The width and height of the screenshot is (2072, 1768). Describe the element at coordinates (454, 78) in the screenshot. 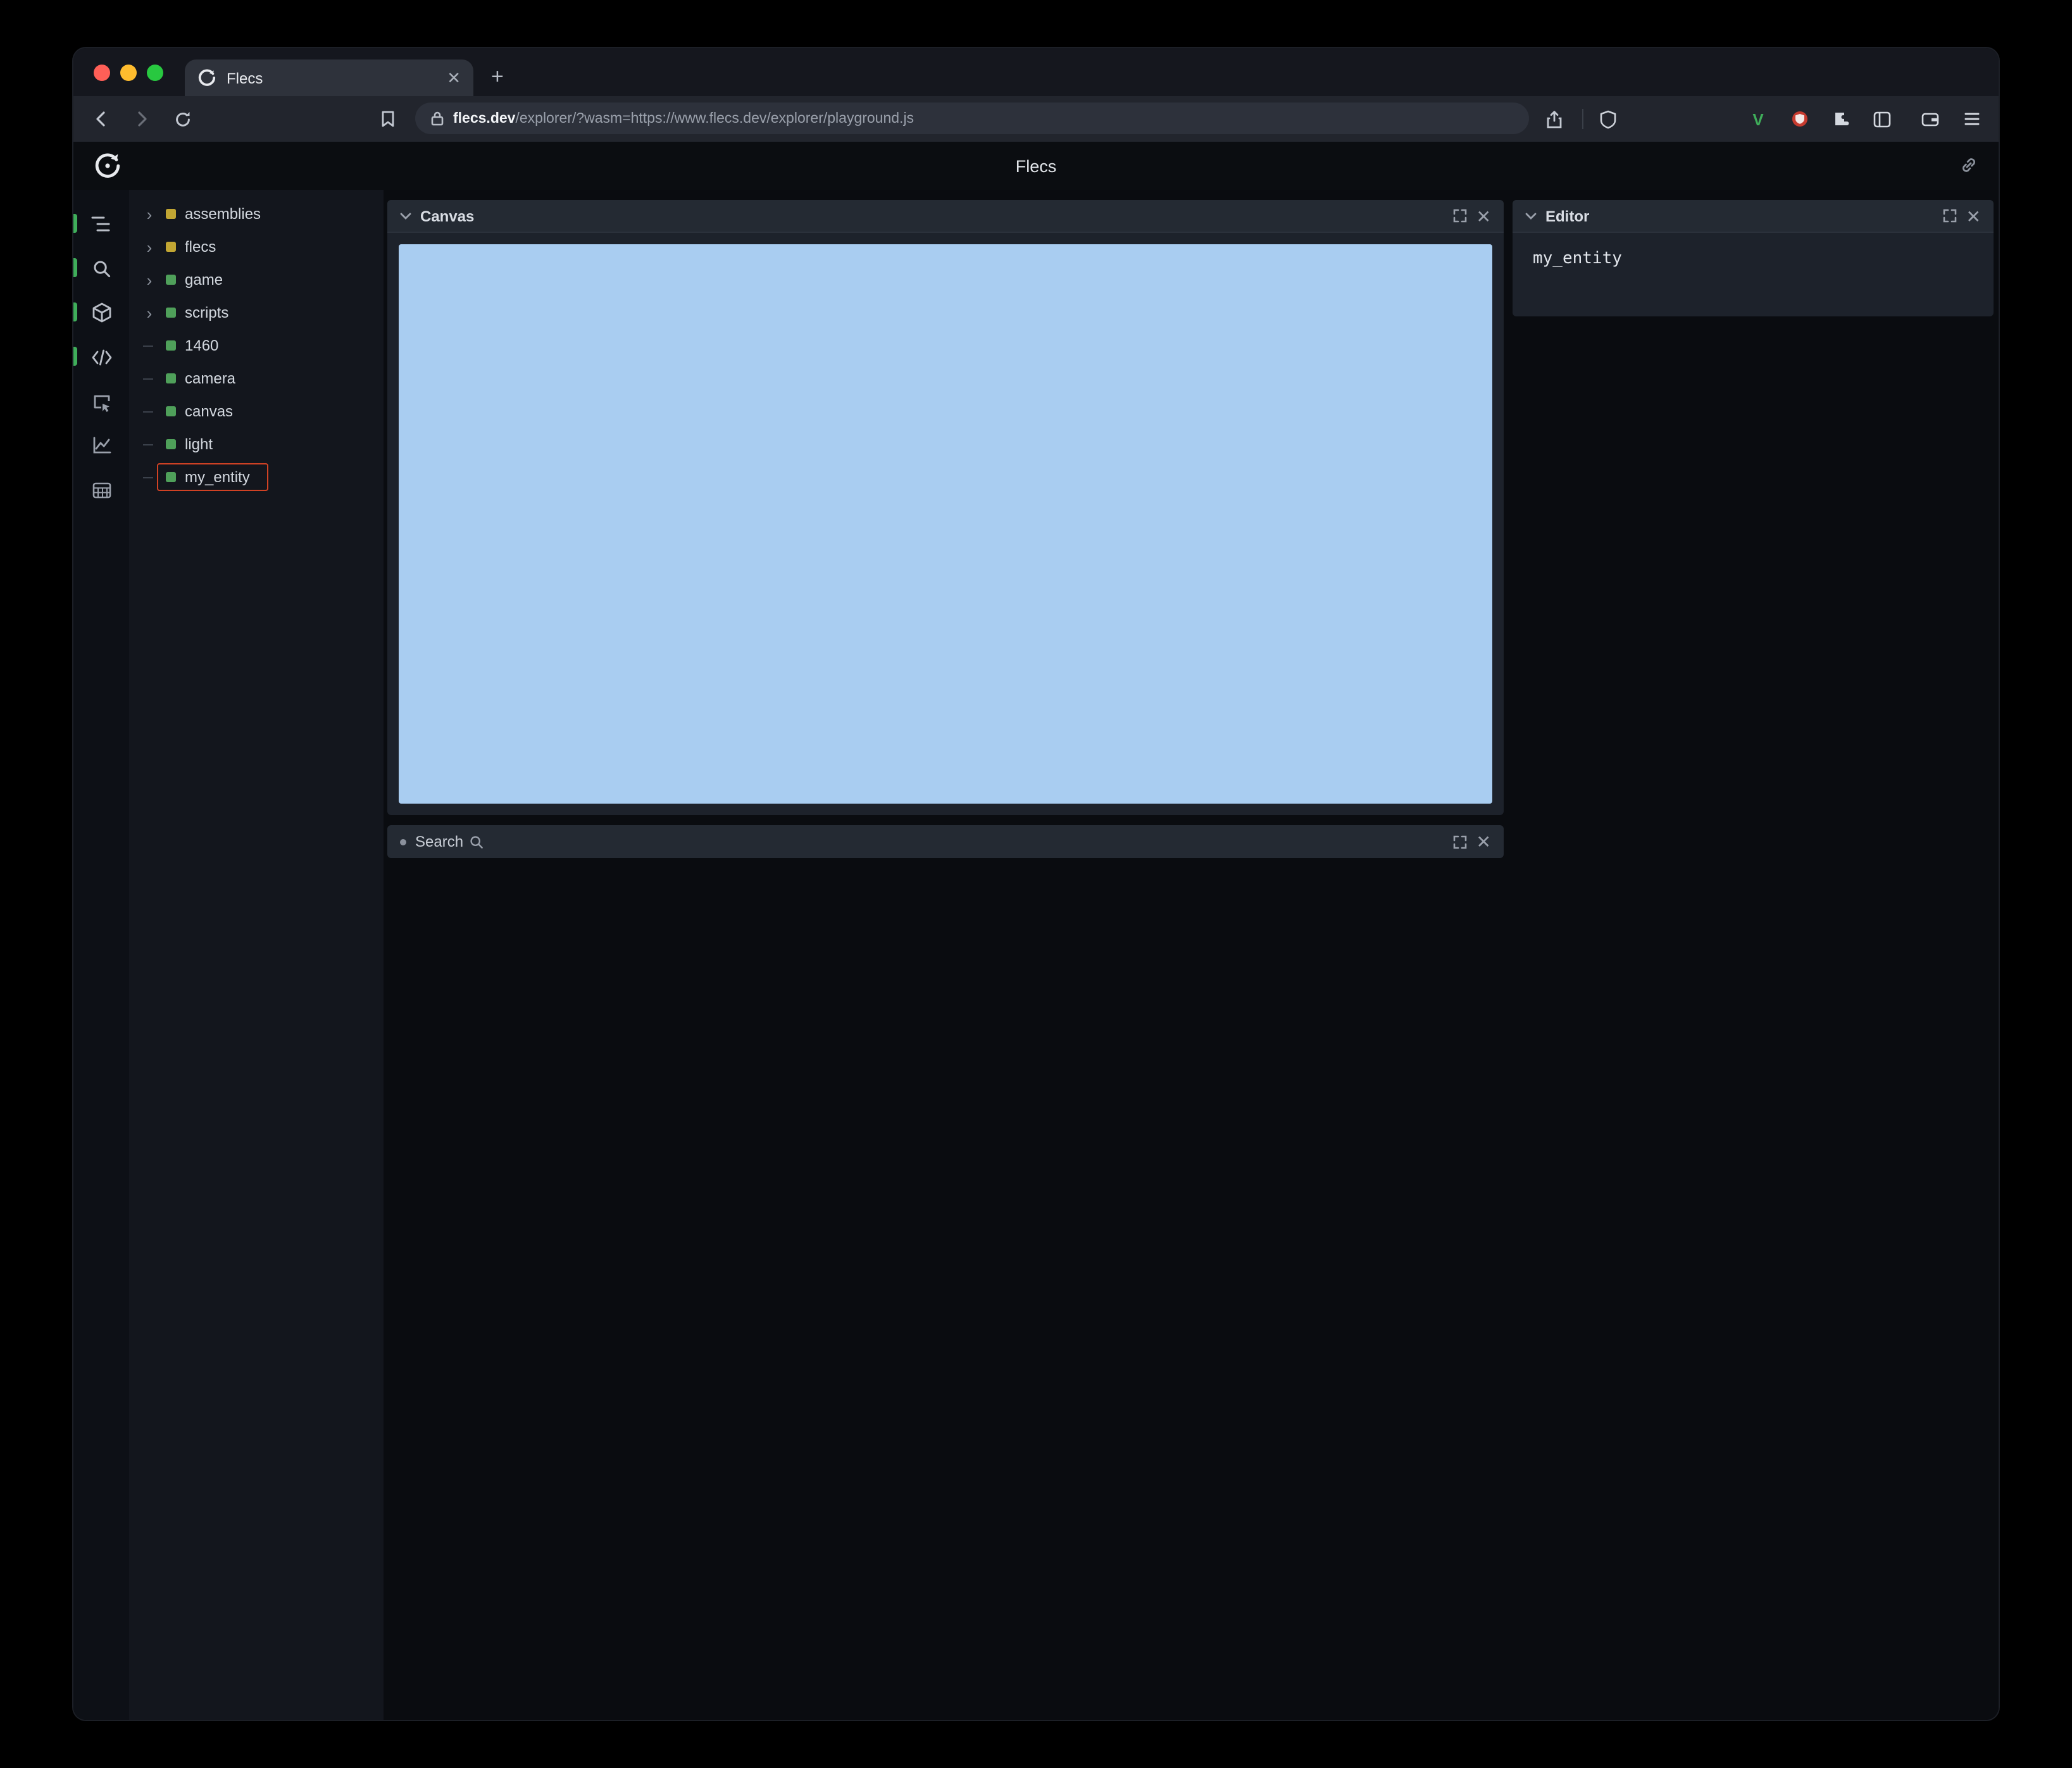

I see `tab-close-icon: ✕` at that location.